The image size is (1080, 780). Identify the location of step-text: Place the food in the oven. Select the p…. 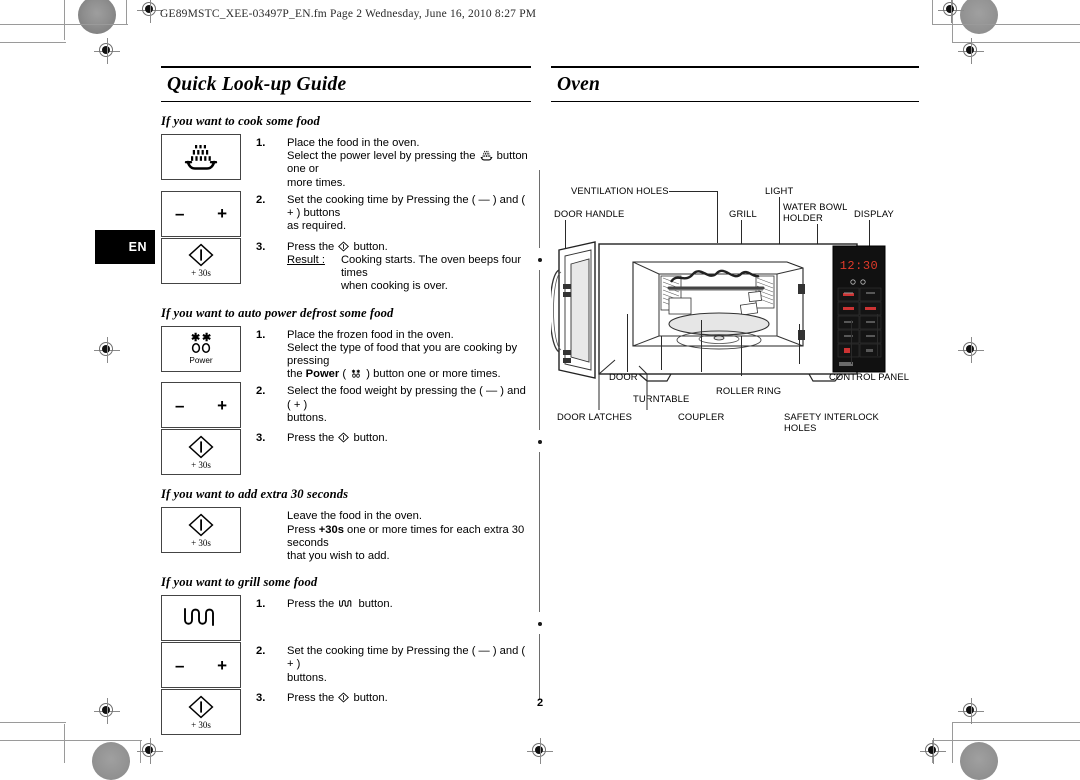
(401, 162).